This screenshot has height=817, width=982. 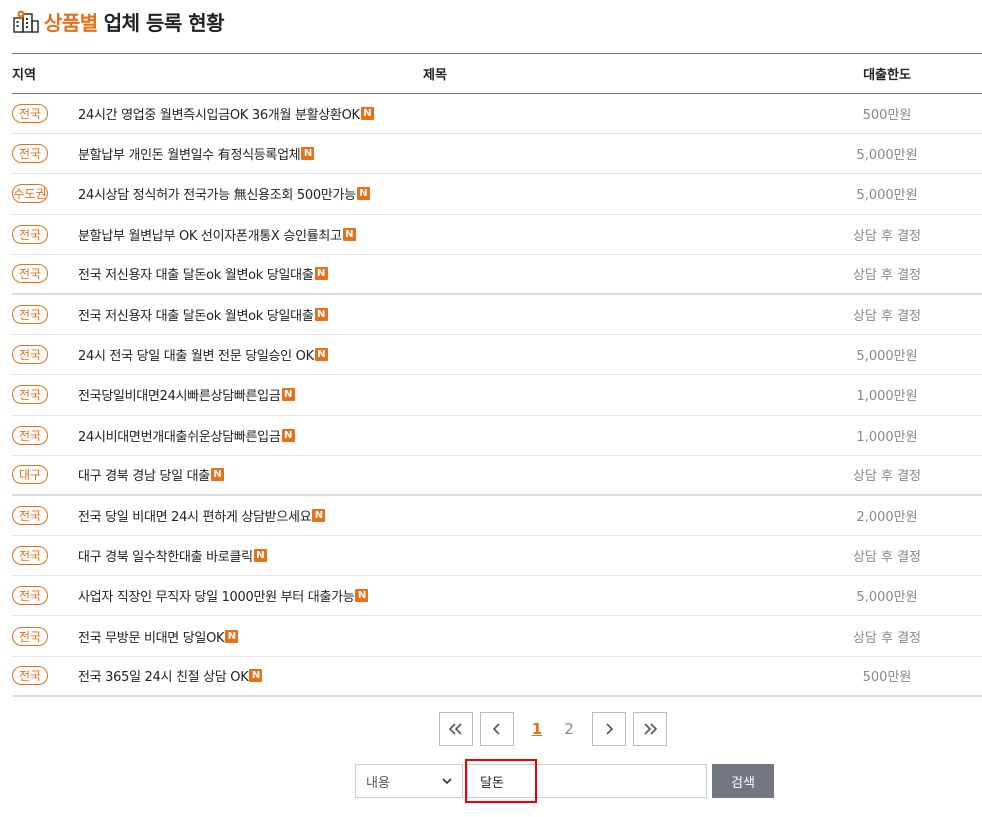 I want to click on last-page-button, so click(x=650, y=729).